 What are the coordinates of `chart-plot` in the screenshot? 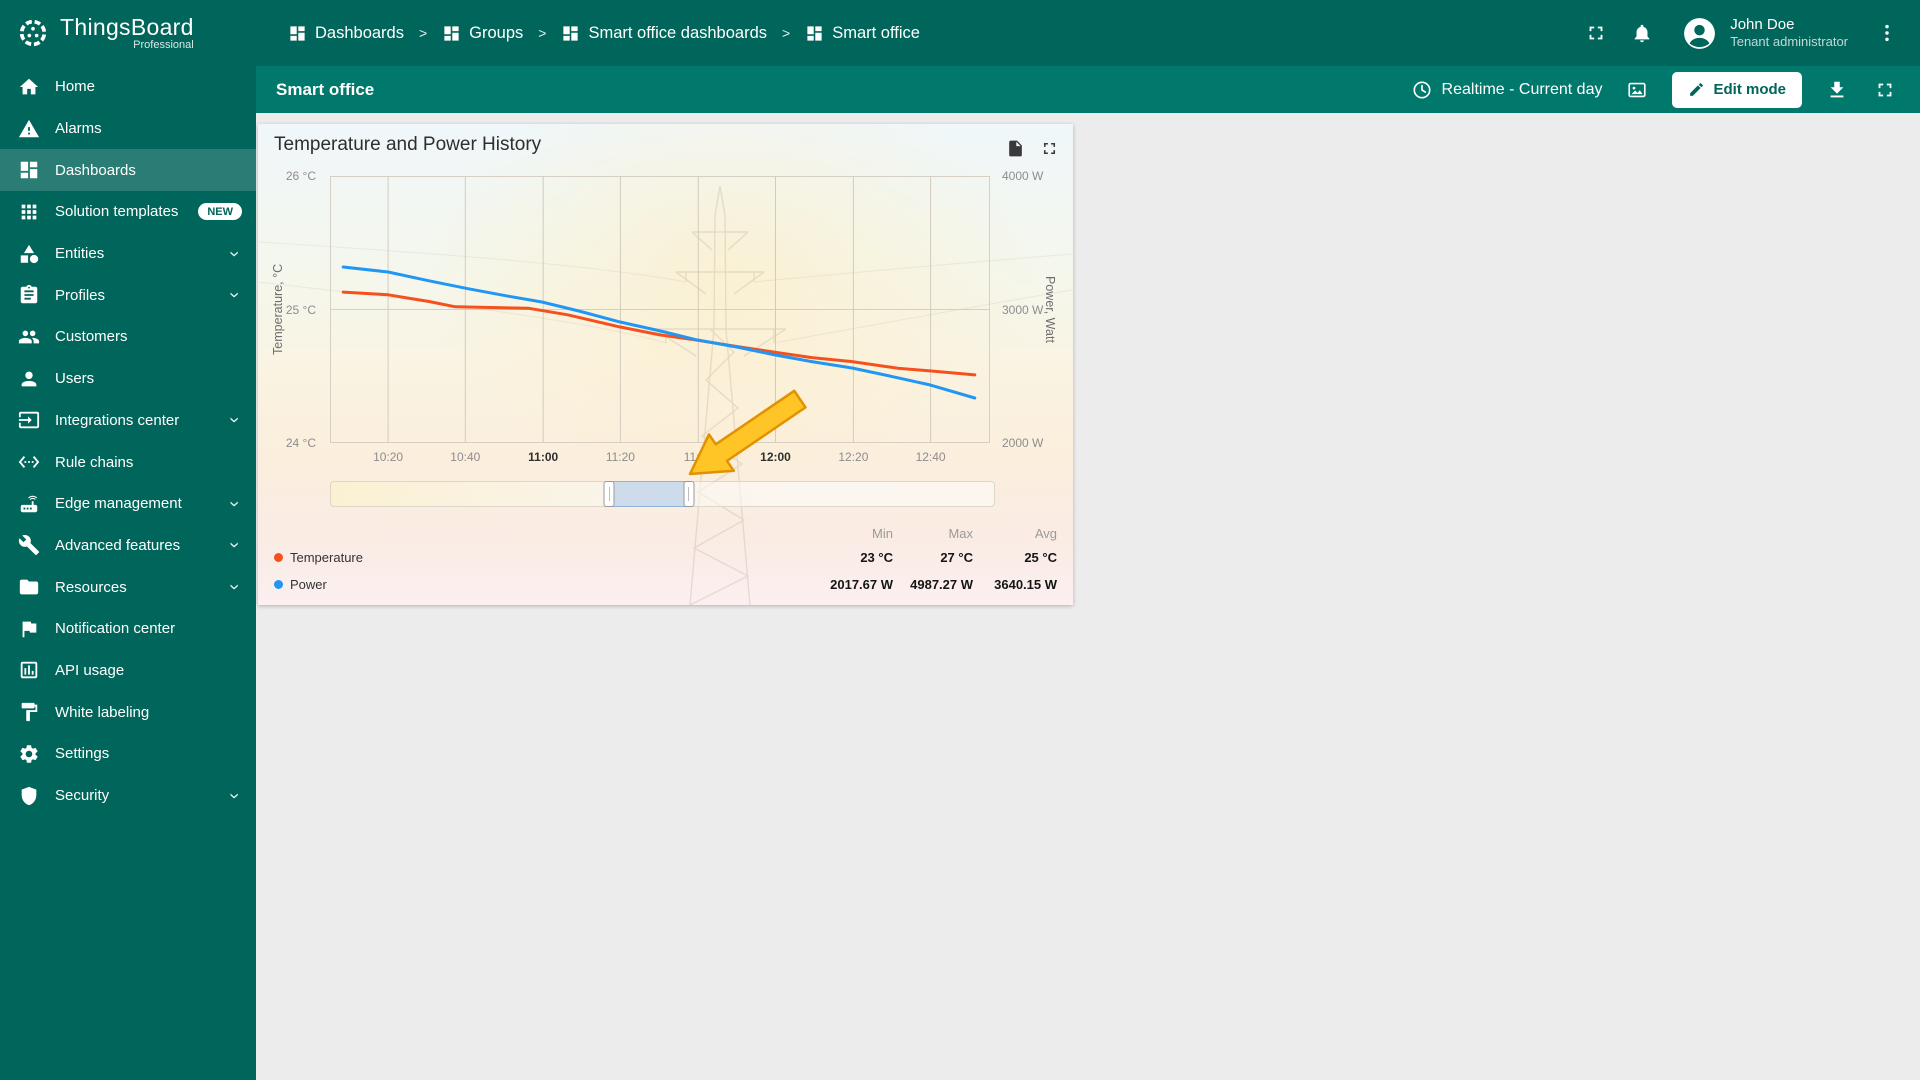 It's located at (660, 309).